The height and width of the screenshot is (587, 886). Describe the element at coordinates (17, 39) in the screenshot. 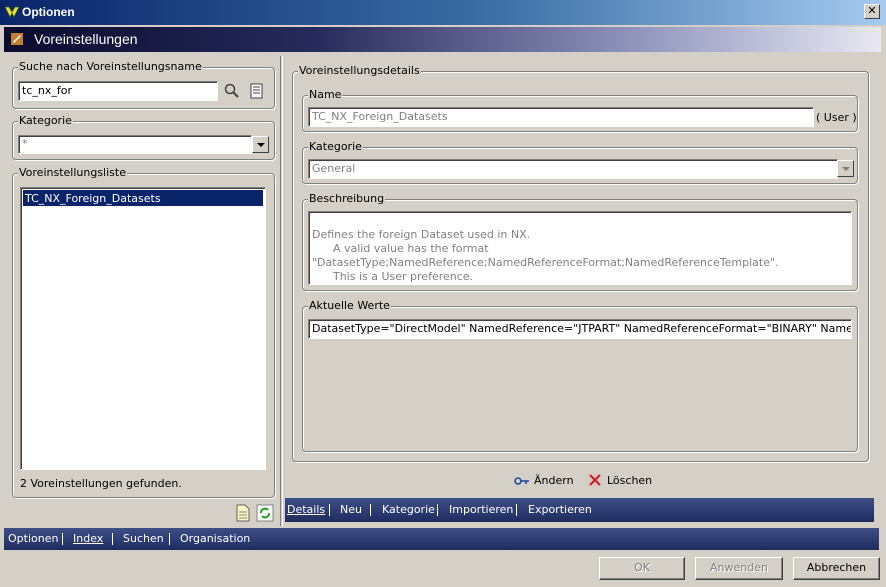

I see `preferences-icon` at that location.